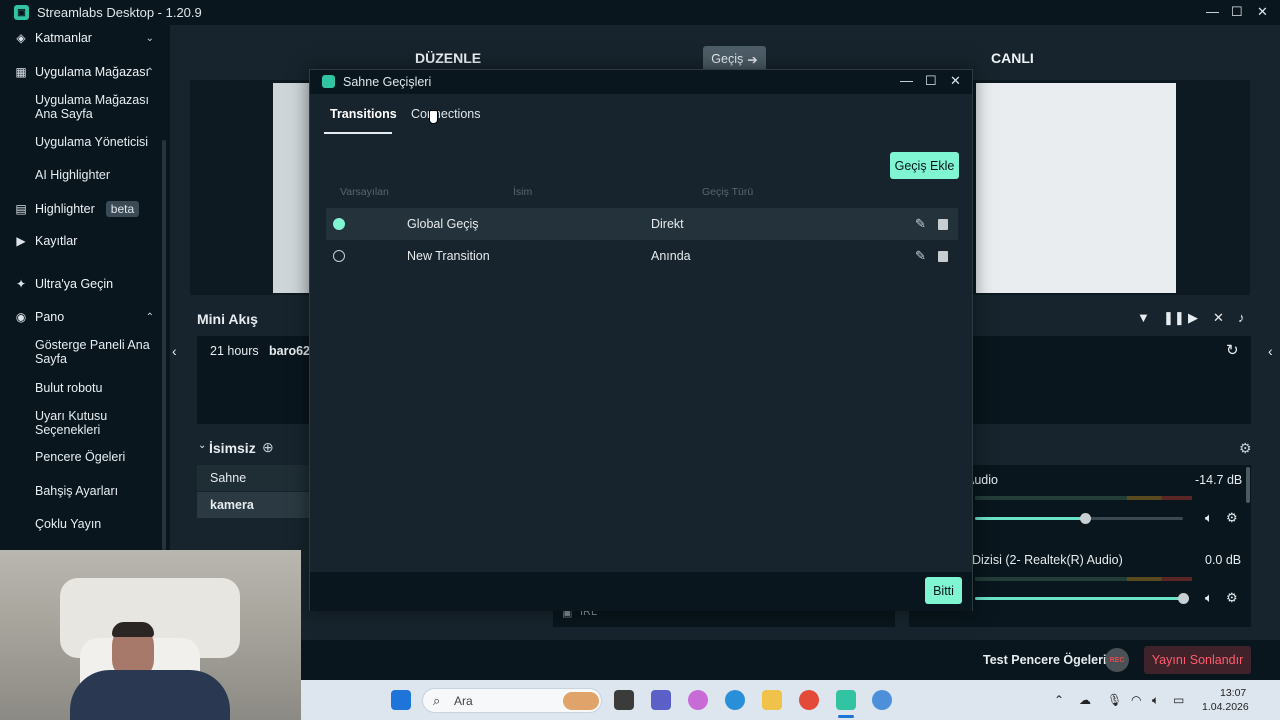  Describe the element at coordinates (661, 700) in the screenshot. I see `teams-icon` at that location.